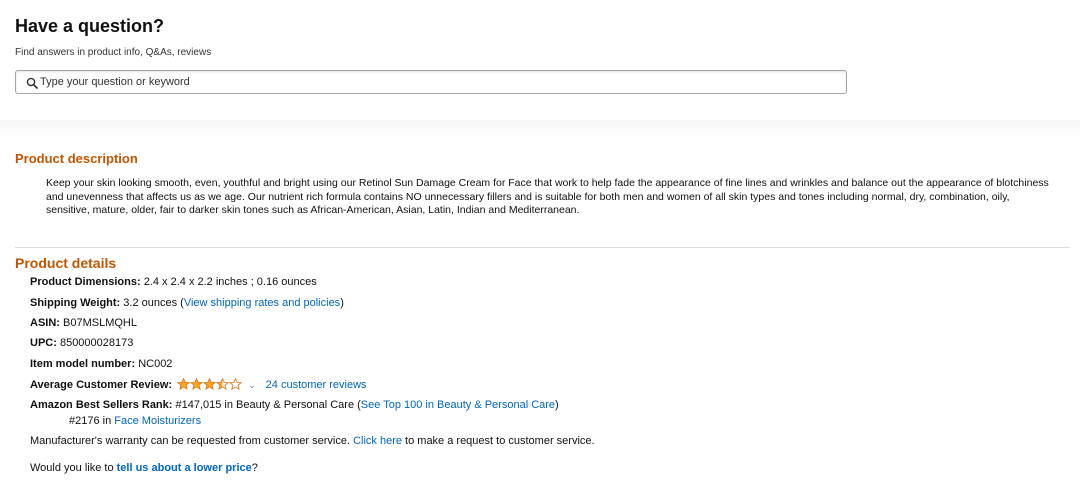  What do you see at coordinates (458, 405) in the screenshot?
I see `top-100-link: See Top 100 in Beauty & Personal Care` at bounding box center [458, 405].